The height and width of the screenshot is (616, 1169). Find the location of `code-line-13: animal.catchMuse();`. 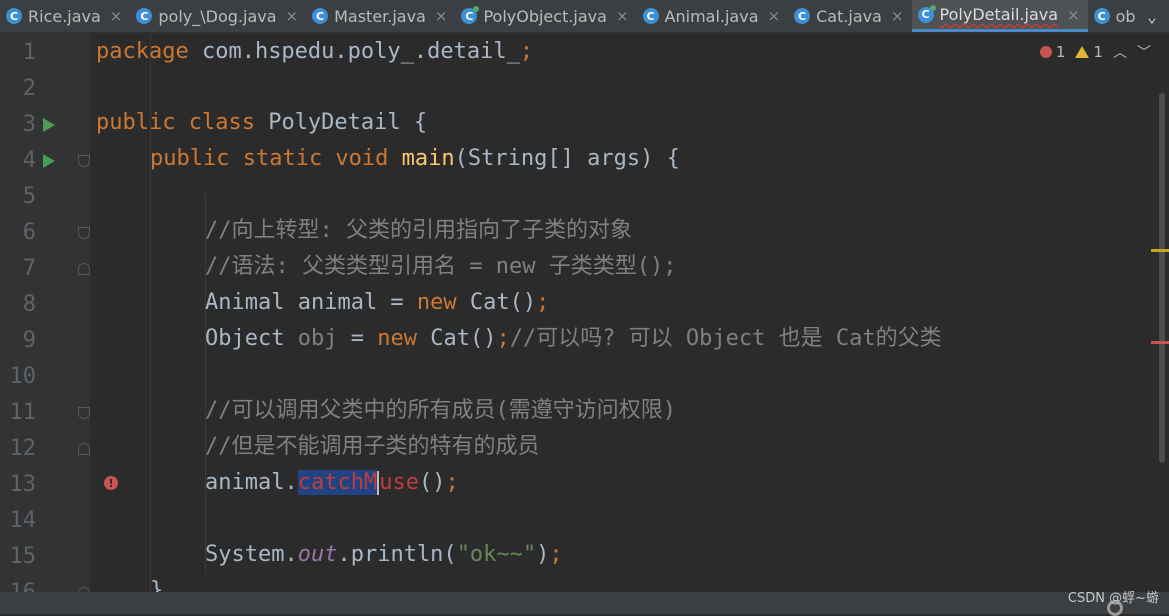

code-line-13: animal.catchMuse(); is located at coordinates (332, 482).